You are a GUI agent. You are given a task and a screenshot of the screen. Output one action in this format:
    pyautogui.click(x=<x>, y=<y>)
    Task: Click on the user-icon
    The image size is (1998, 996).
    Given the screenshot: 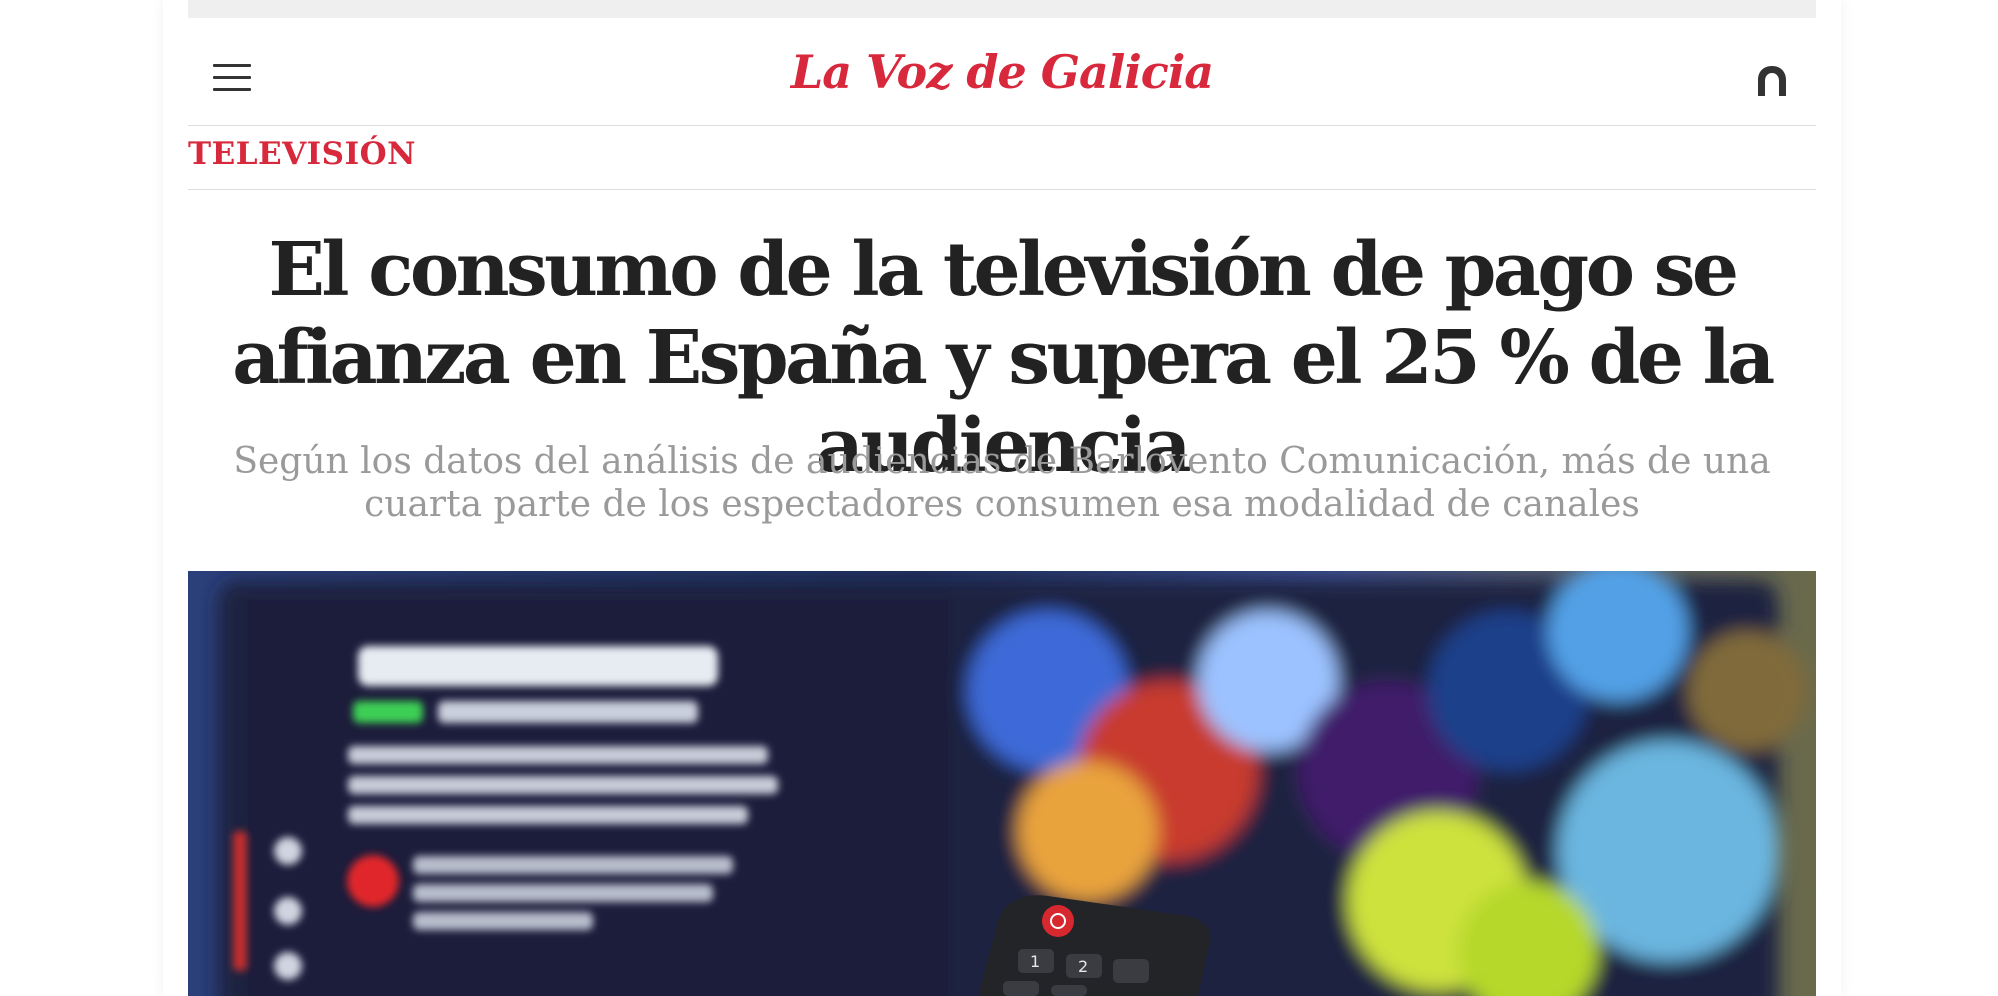 What is the action you would take?
    pyautogui.click(x=1772, y=81)
    